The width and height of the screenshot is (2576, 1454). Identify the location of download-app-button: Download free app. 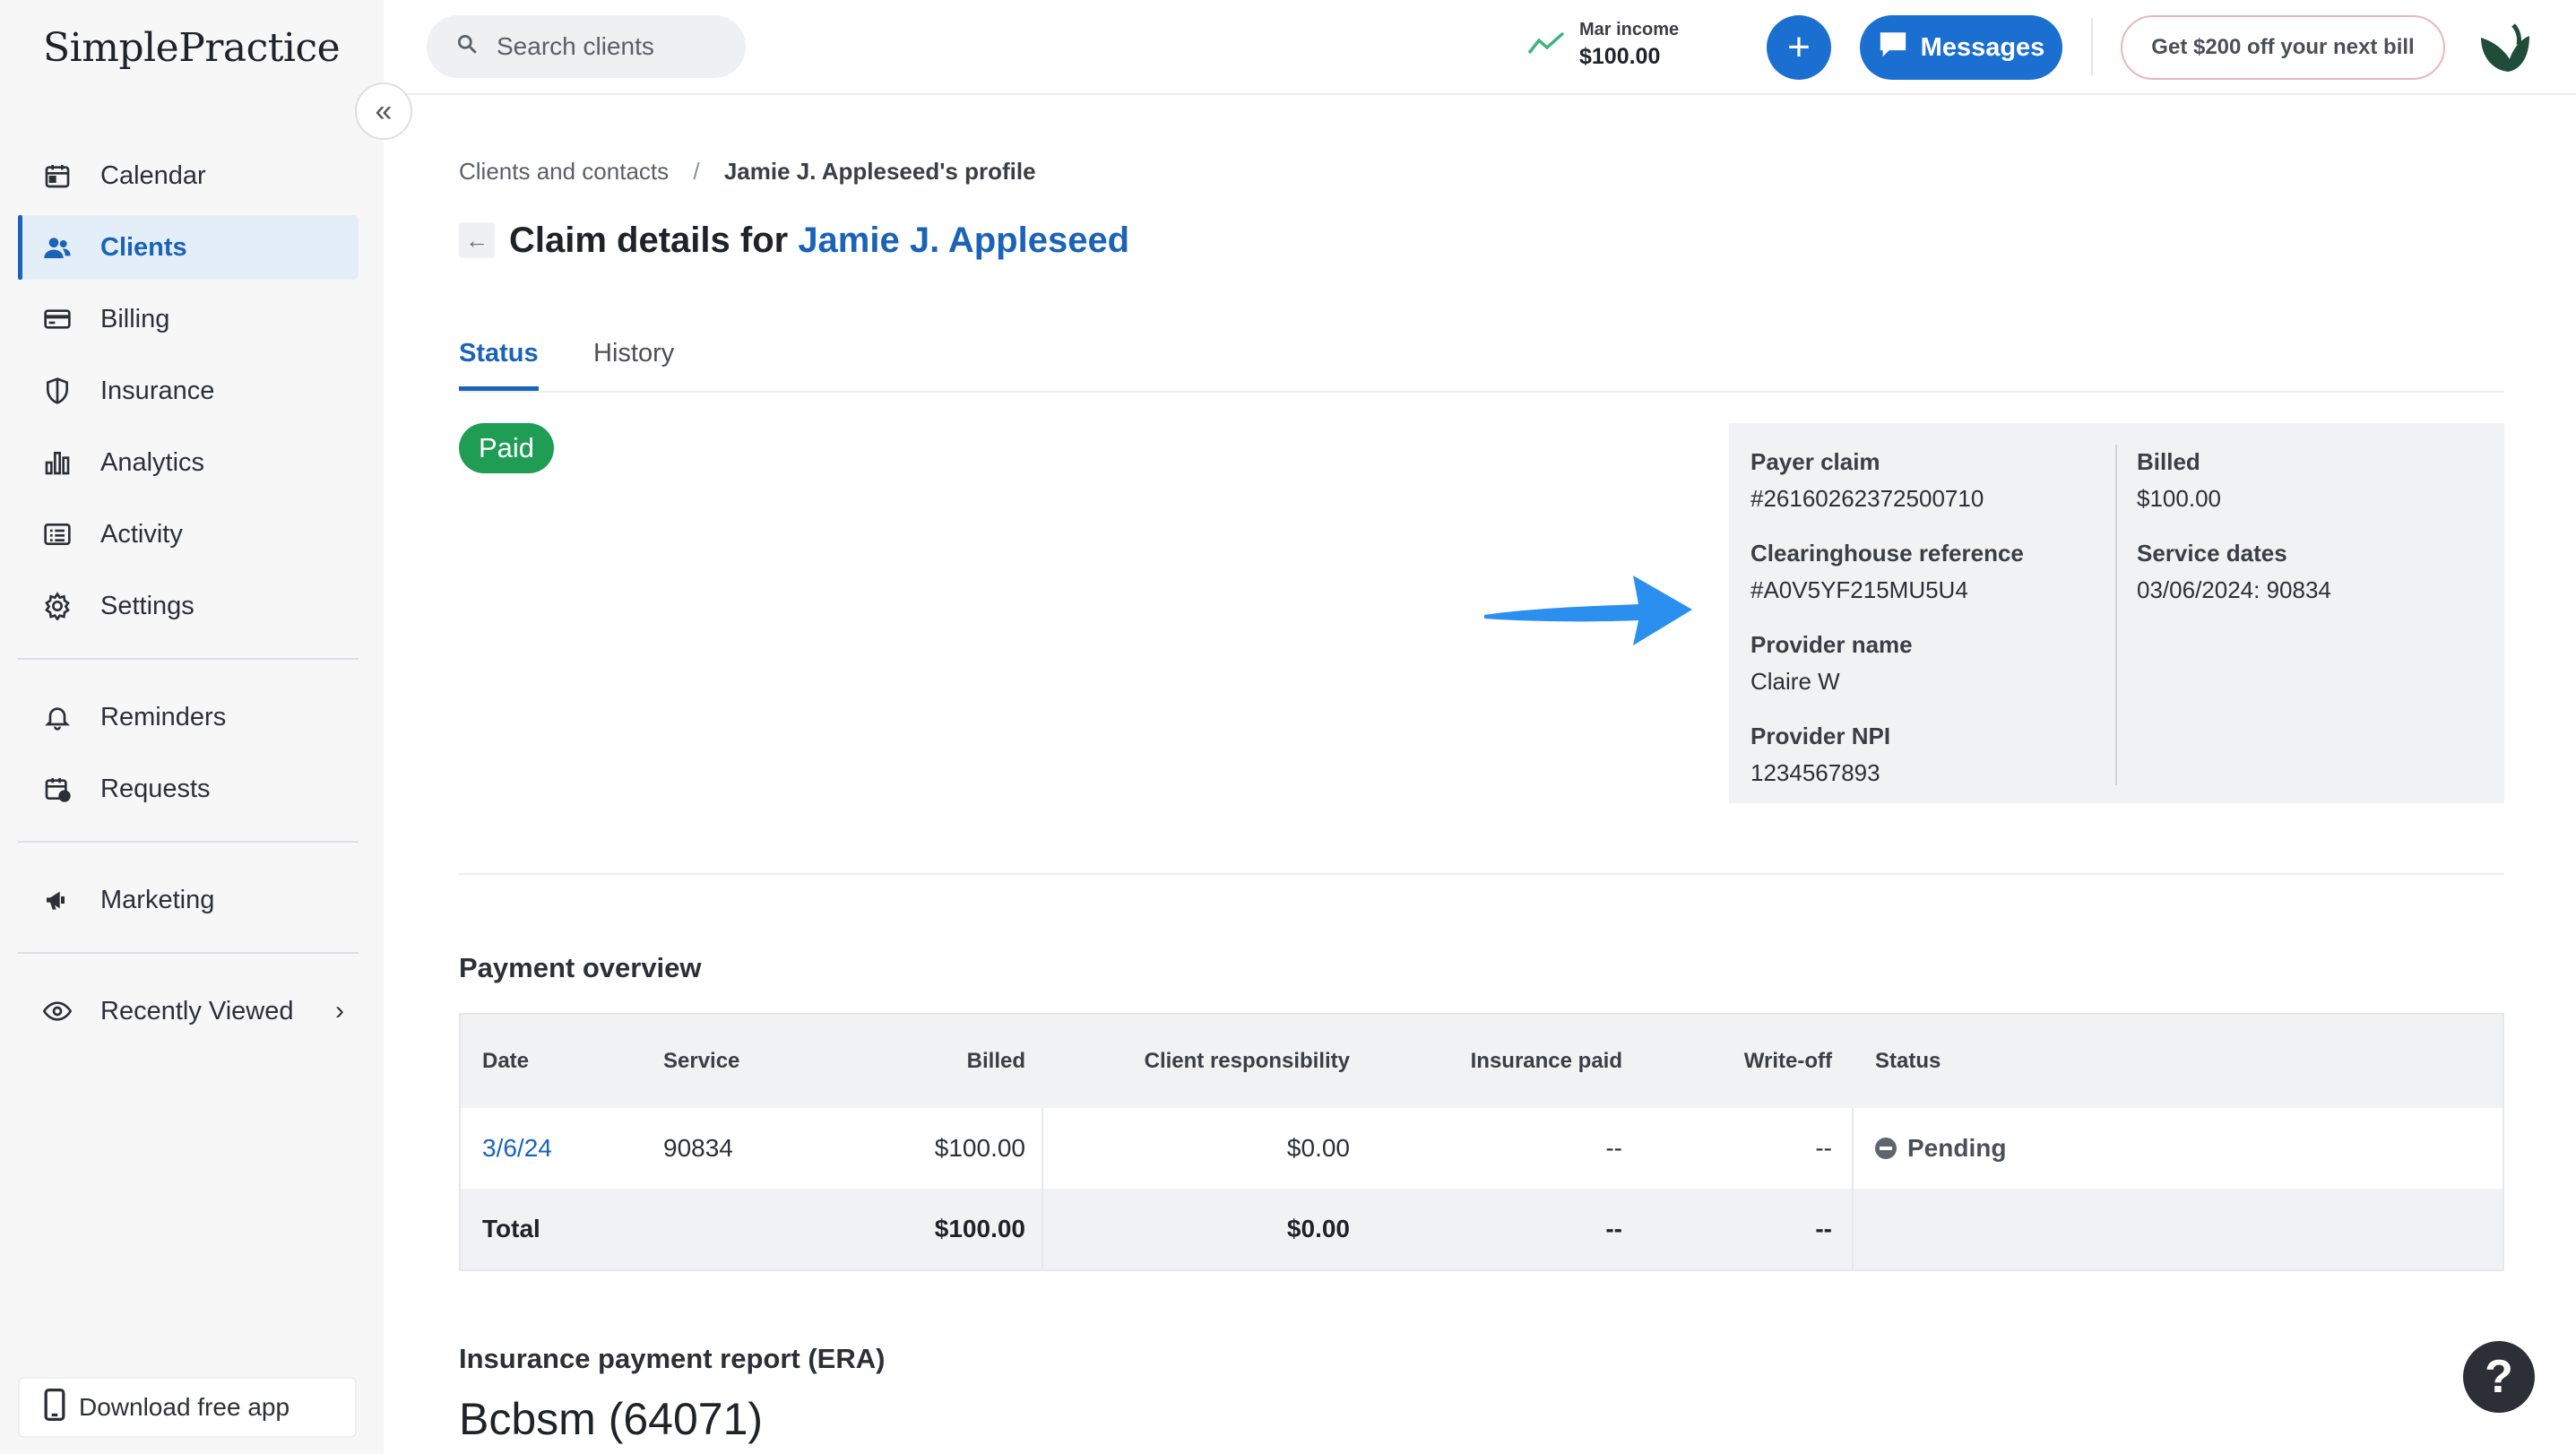
(187, 1407).